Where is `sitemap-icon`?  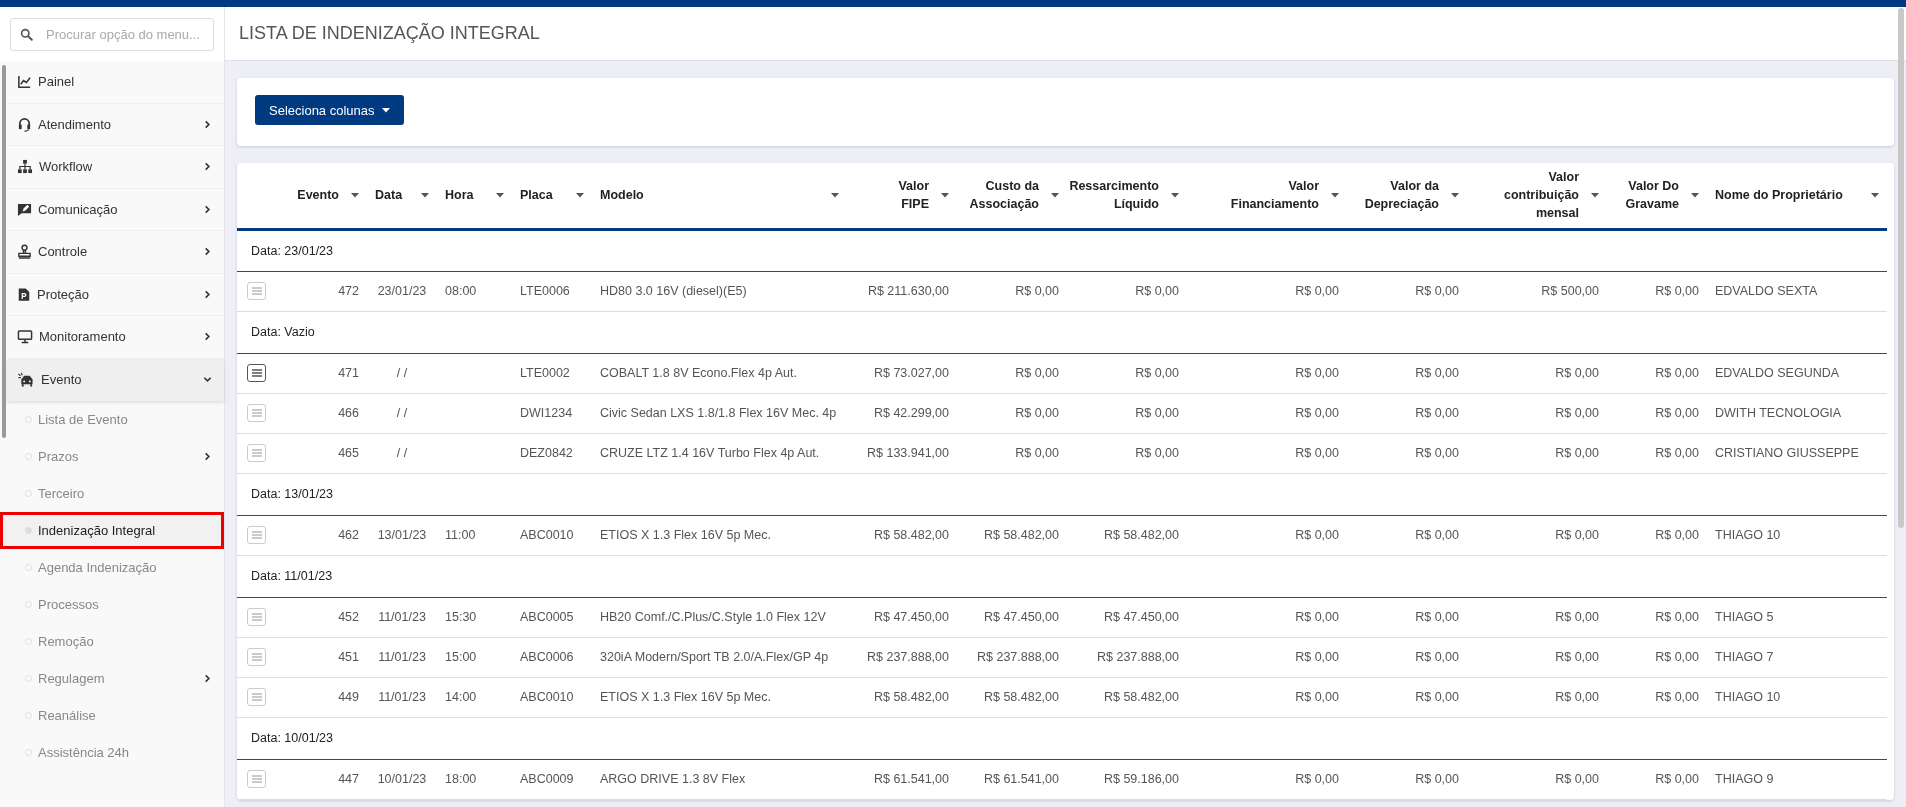 sitemap-icon is located at coordinates (25, 167).